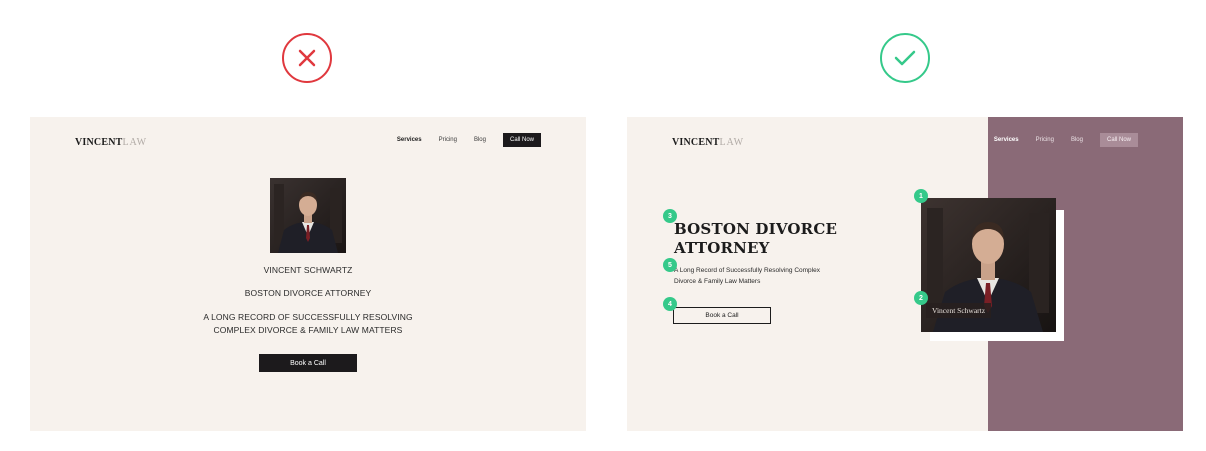 The height and width of the screenshot is (451, 1206). I want to click on photo-caption: Vincent Schwartz, so click(959, 310).